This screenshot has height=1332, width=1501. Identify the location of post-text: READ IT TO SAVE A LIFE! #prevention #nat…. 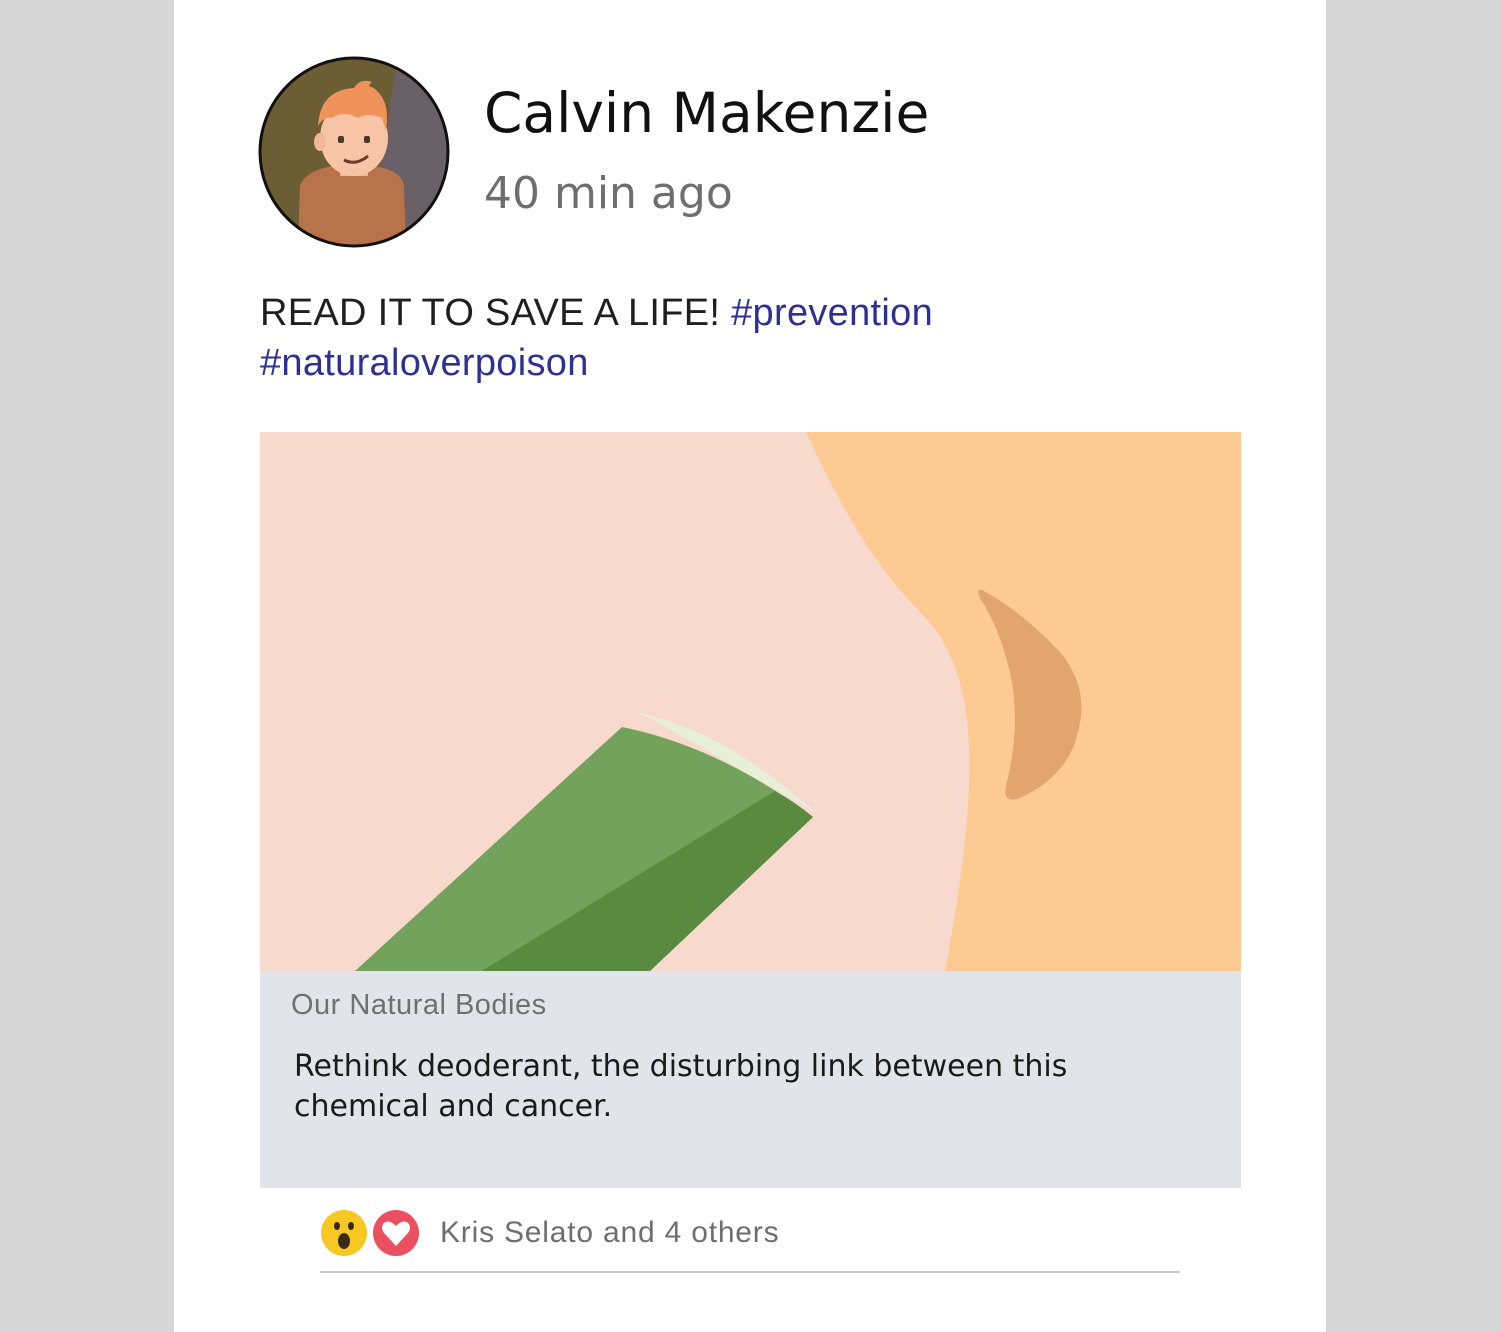
(710, 338).